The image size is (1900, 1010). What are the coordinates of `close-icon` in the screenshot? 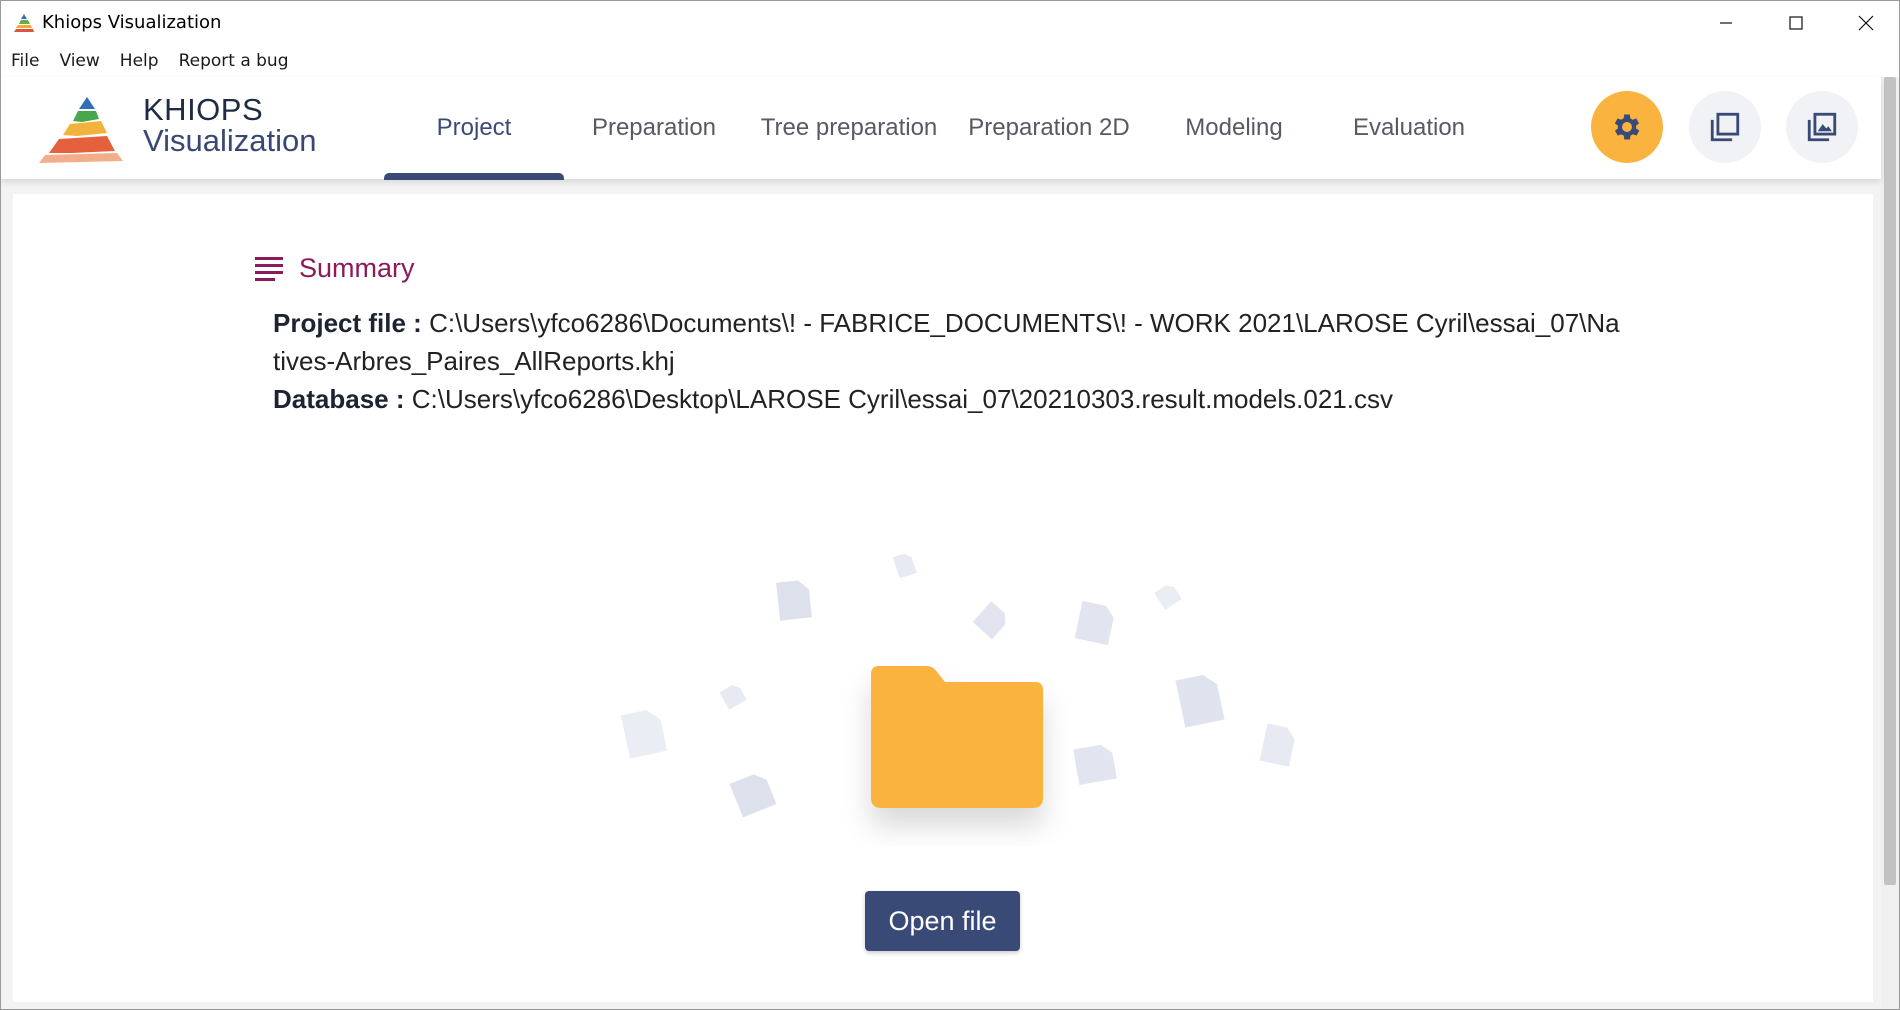 It's located at (1866, 23).